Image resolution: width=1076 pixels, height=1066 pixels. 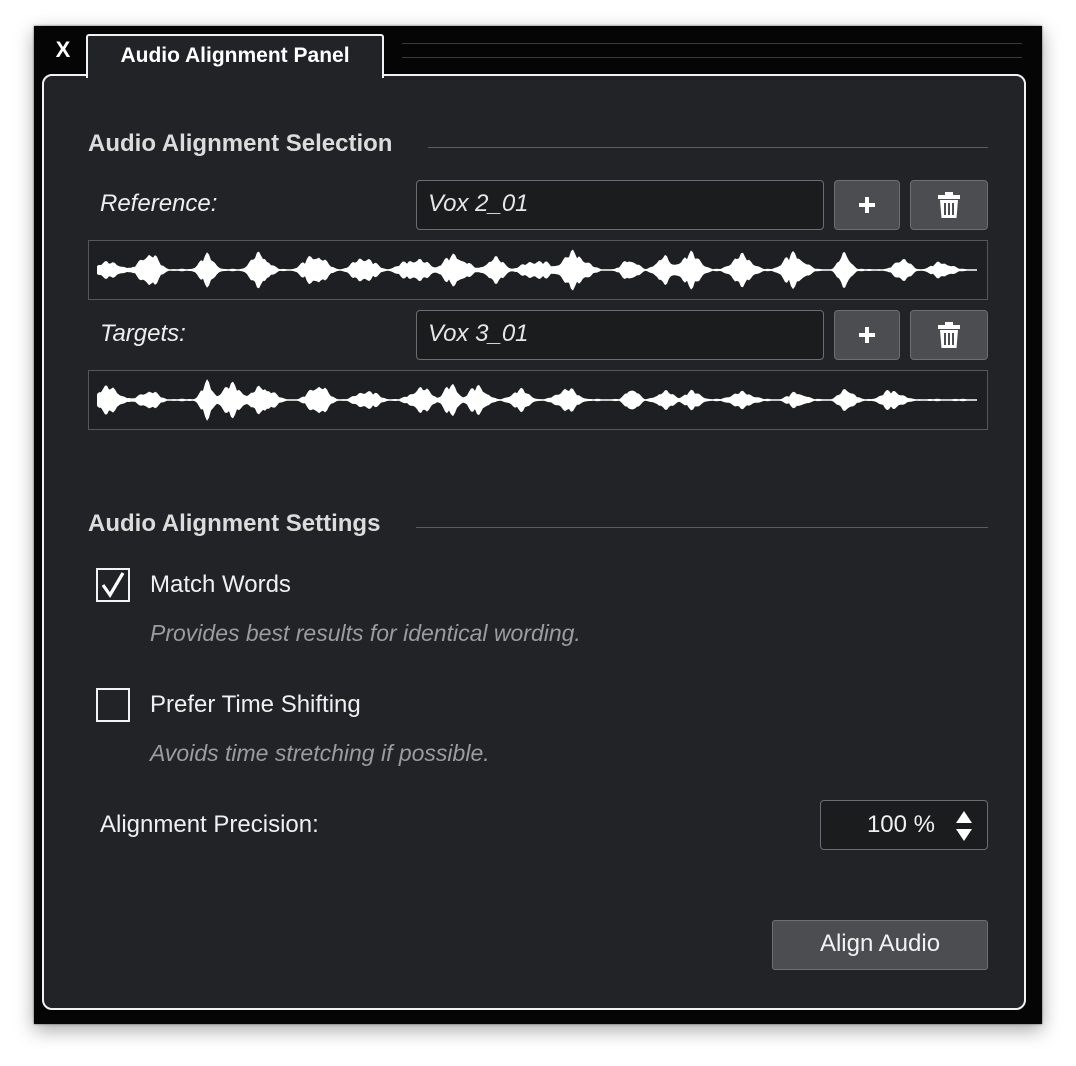 I want to click on reference-waveform, so click(x=538, y=270).